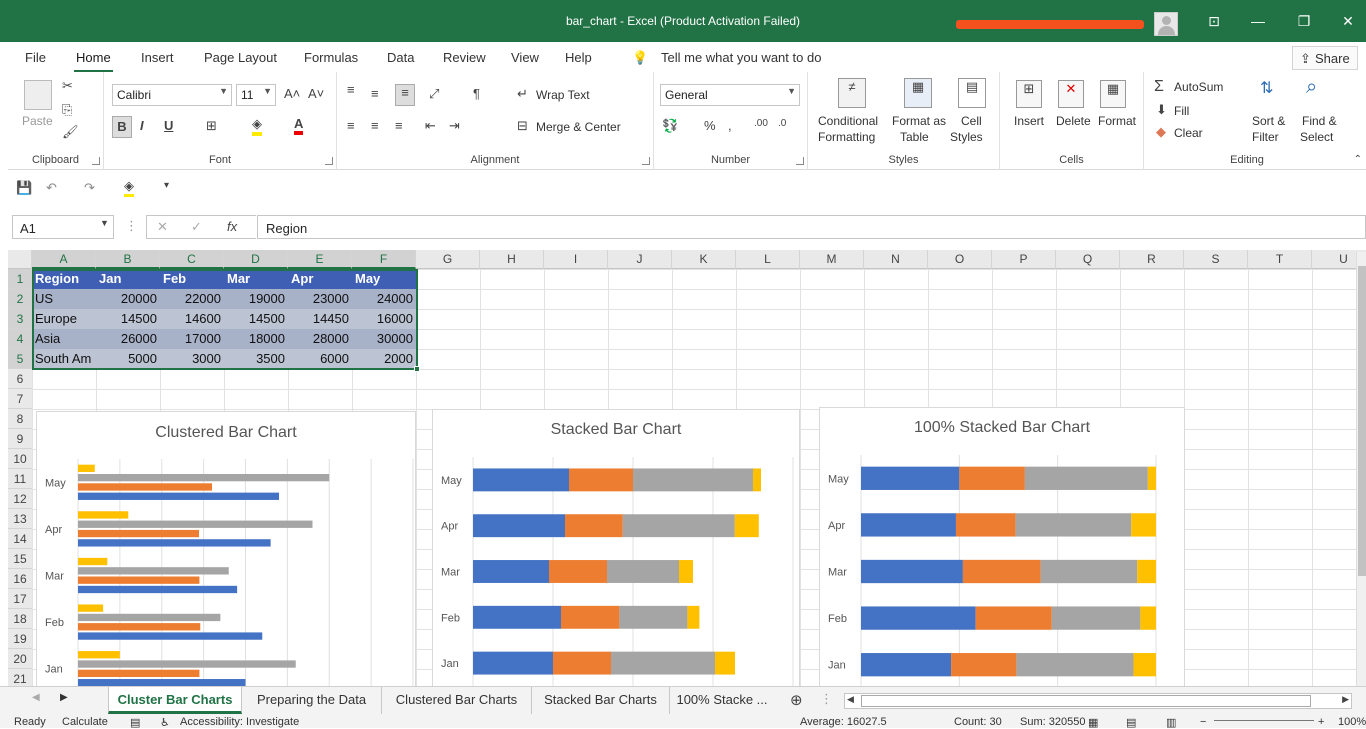  What do you see at coordinates (20, 539) in the screenshot?
I see `row-header-14: 14` at bounding box center [20, 539].